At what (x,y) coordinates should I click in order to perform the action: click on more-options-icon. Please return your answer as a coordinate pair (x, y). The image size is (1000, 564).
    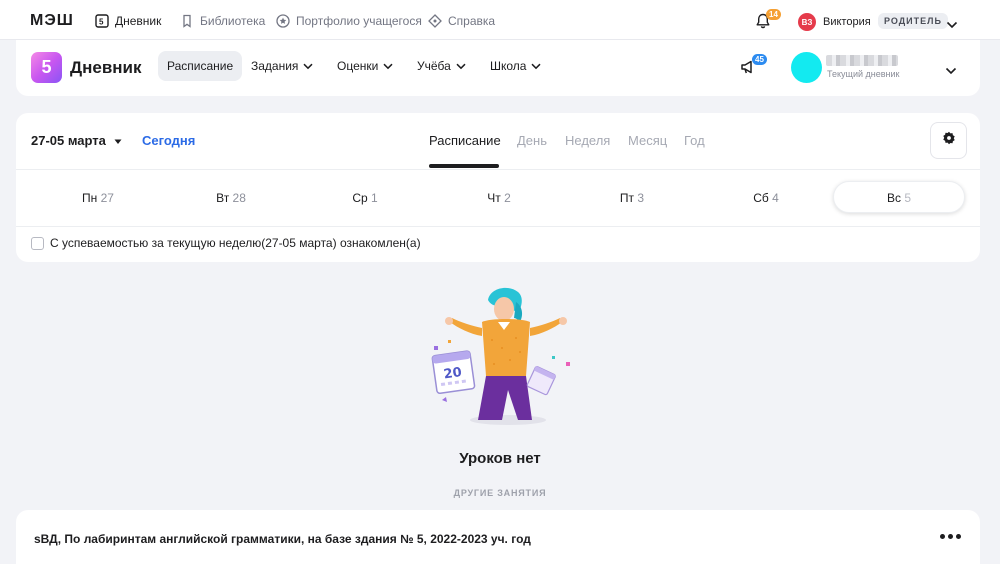
    Looking at the image, I should click on (950, 536).